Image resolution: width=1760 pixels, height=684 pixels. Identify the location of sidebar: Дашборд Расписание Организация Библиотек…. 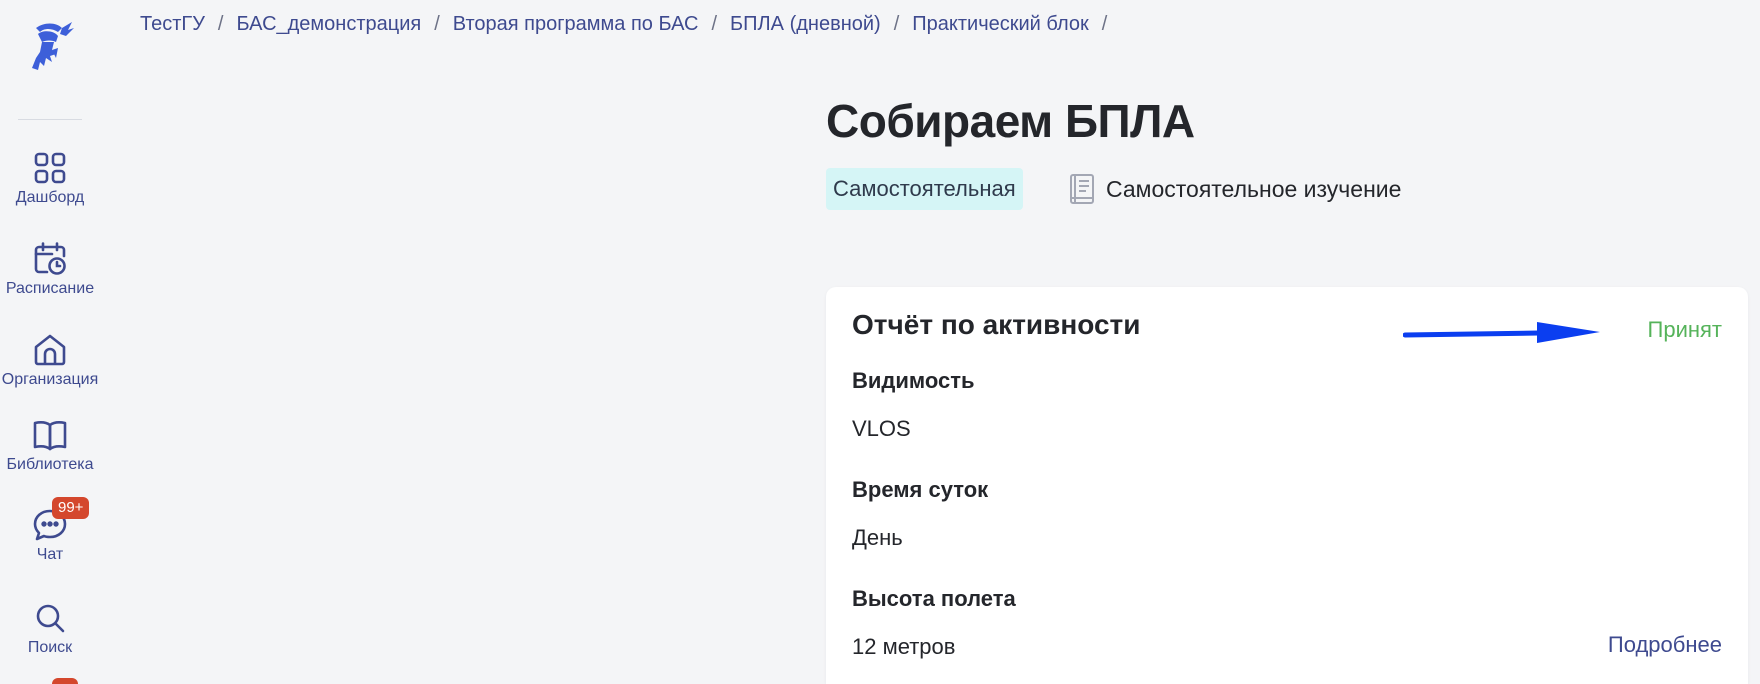
(50, 342).